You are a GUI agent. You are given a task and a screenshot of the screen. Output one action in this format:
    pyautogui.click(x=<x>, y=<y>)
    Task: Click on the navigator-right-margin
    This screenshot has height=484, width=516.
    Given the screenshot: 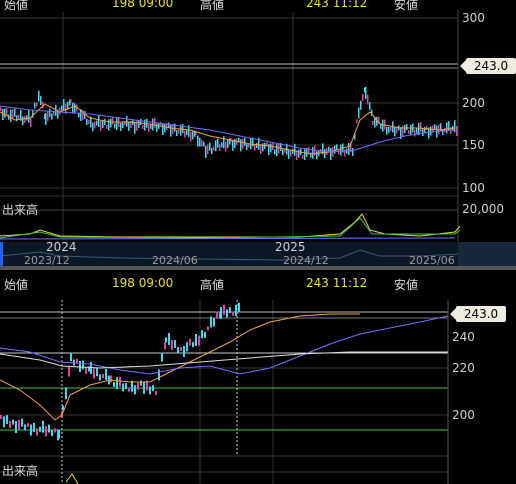 What is the action you would take?
    pyautogui.click(x=487, y=254)
    